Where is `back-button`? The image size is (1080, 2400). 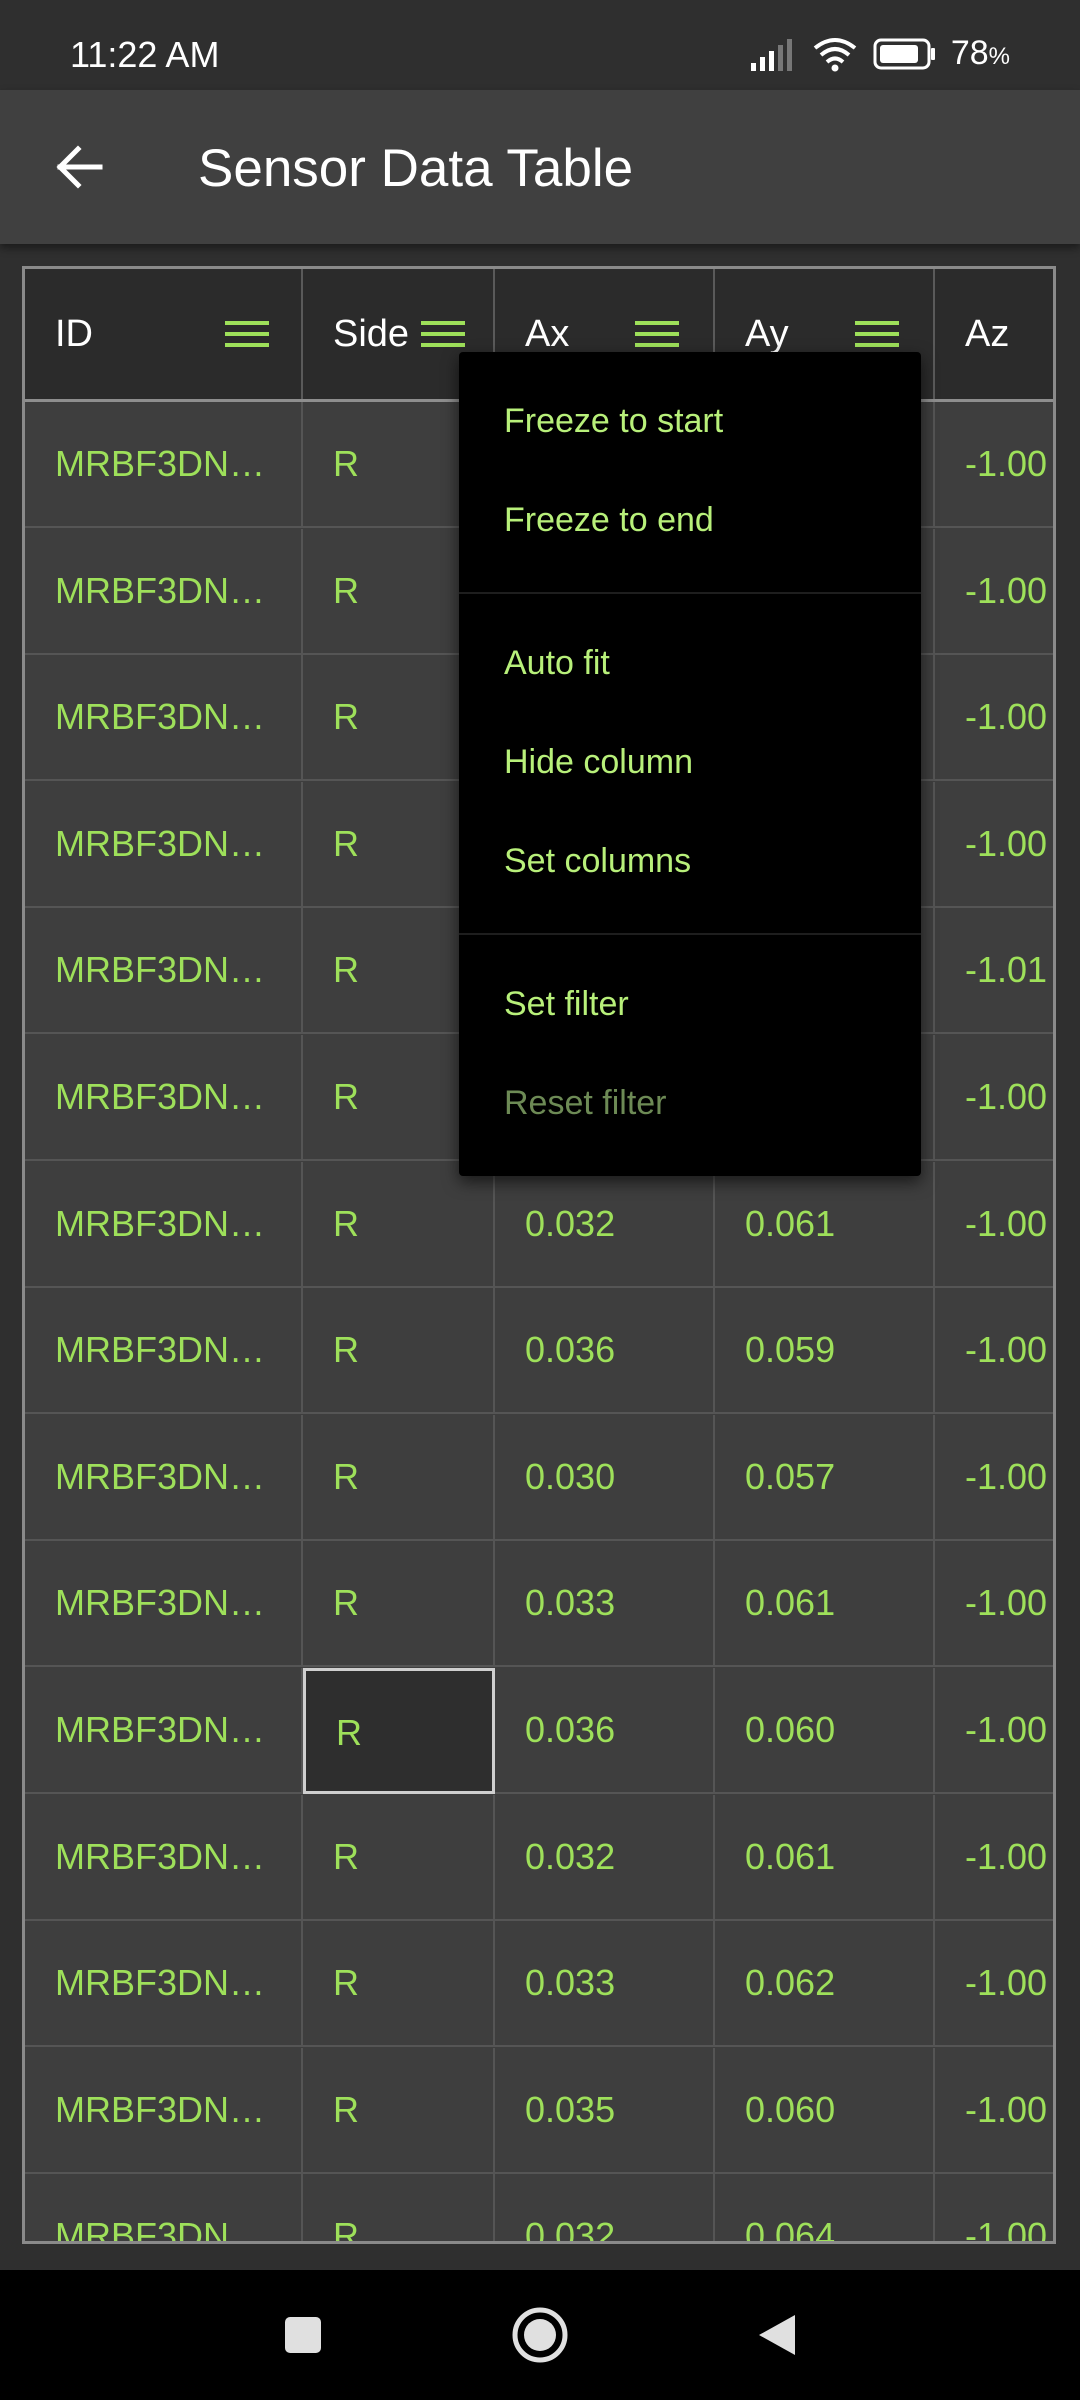
back-button is located at coordinates (79, 167).